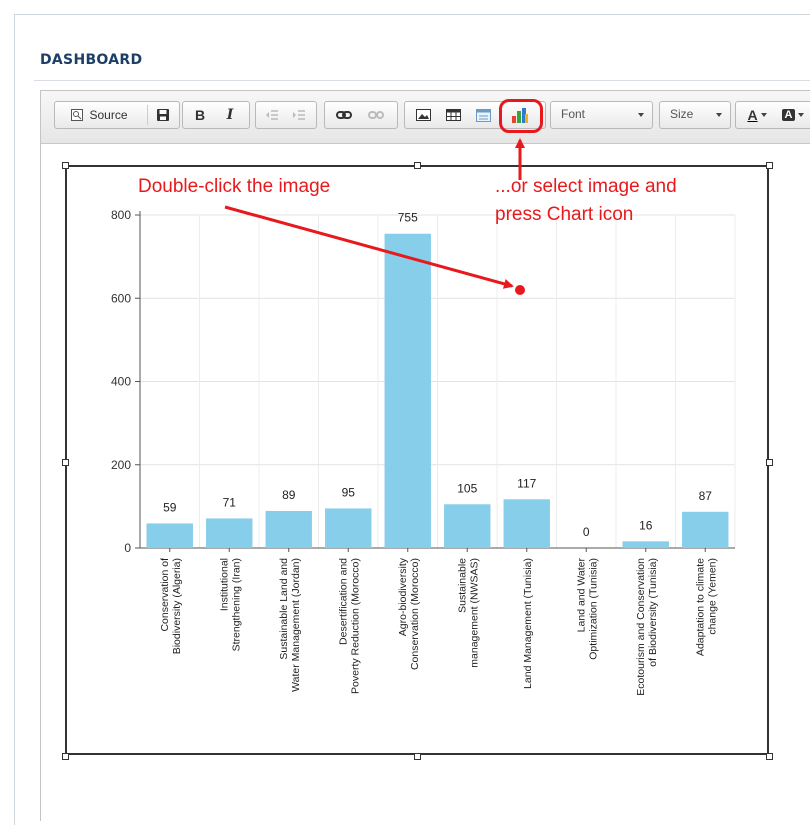  I want to click on data-label: 71, so click(230, 502).